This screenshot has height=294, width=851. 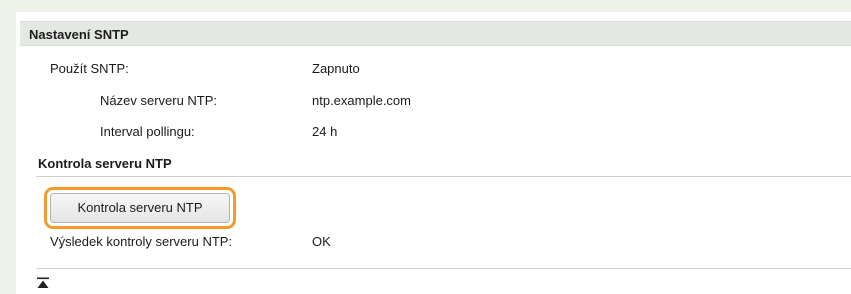 I want to click on check-ntp-server-button: Kontrola serveru NTP, so click(x=140, y=208).